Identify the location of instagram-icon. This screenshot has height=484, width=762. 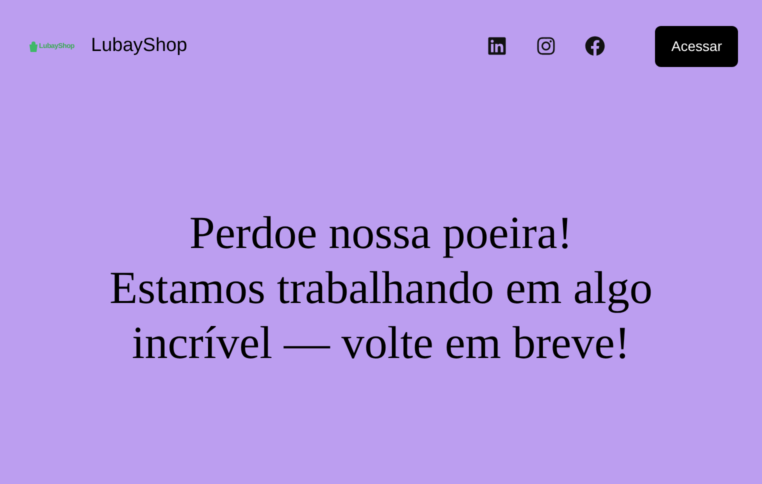
(546, 46).